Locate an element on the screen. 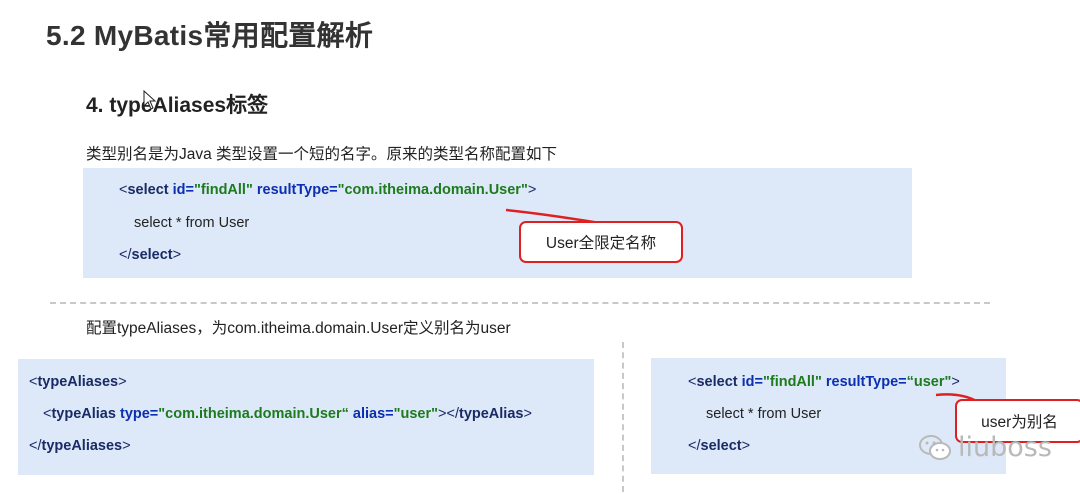 Image resolution: width=1080 pixels, height=494 pixels. fullname-callout: User全限定名称 is located at coordinates (601, 242).